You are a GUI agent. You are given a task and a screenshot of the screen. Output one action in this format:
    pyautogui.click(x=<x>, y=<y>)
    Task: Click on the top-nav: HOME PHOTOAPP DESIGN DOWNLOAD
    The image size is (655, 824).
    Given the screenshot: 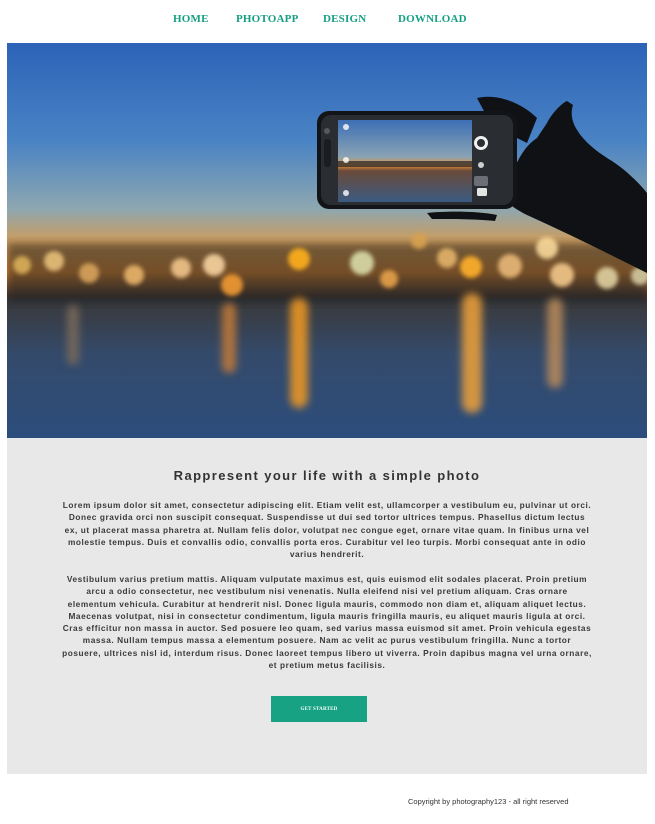 What is the action you would take?
    pyautogui.click(x=327, y=21)
    